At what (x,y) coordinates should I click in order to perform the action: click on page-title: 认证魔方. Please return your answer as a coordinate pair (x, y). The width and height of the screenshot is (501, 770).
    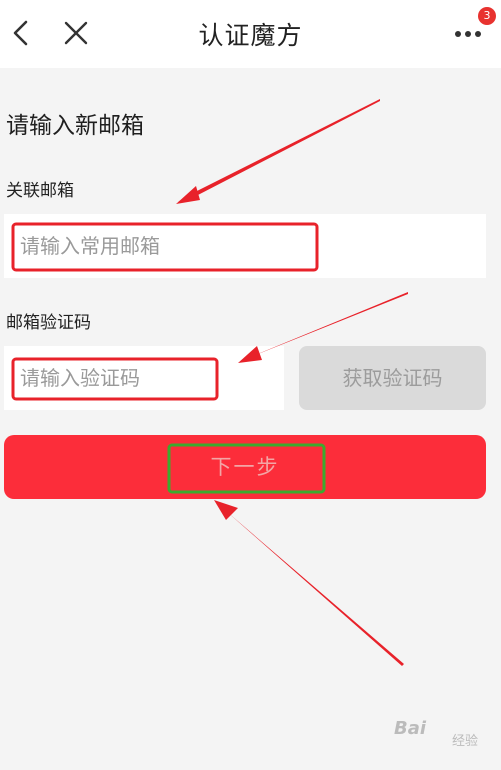
    Looking at the image, I should click on (250, 35).